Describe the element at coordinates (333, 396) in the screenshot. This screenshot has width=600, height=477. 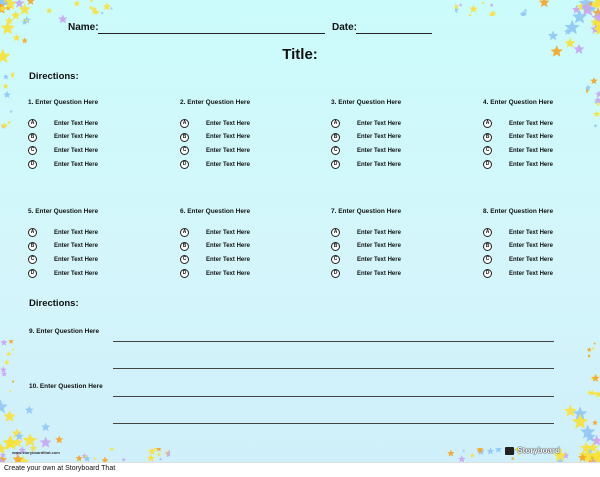
I see `answer-line-10a` at that location.